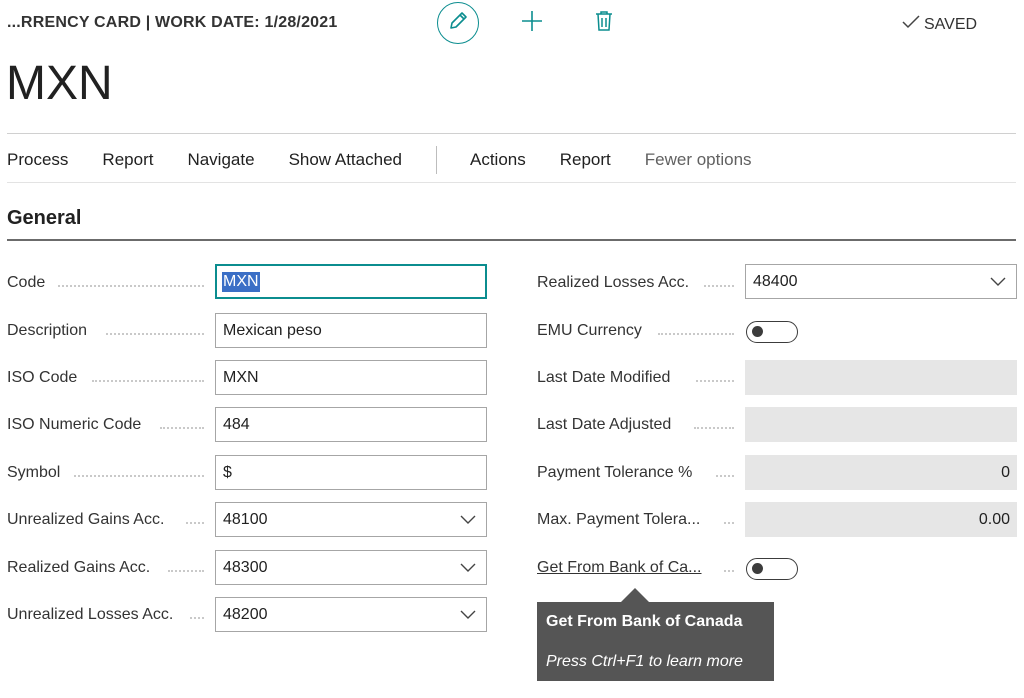 Image resolution: width=1024 pixels, height=698 pixels. Describe the element at coordinates (644, 661) in the screenshot. I see `tooltip-hint: Press Ctrl+F1 to learn more` at that location.